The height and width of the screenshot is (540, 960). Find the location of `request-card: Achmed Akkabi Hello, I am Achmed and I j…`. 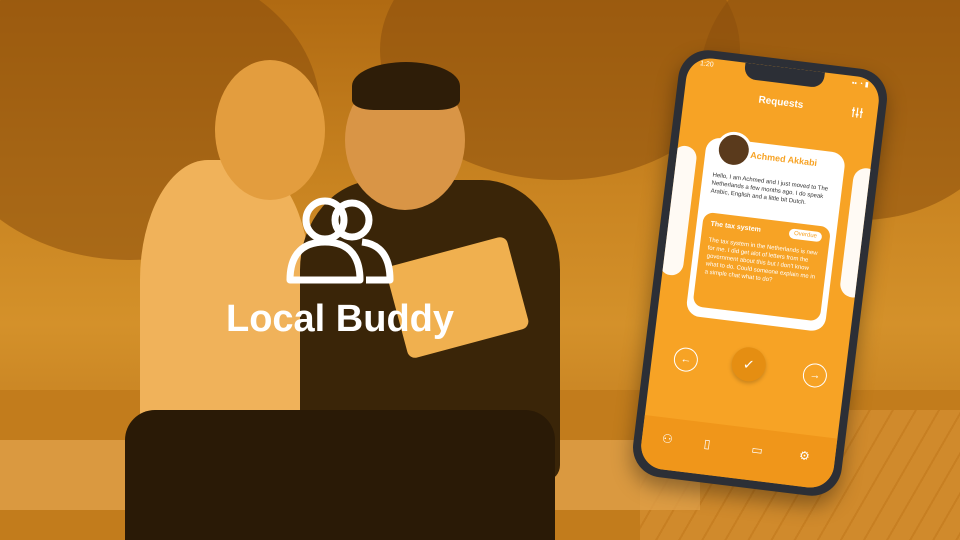

request-card: Achmed Akkabi Hello, I am Achmed and I j… is located at coordinates (766, 231).